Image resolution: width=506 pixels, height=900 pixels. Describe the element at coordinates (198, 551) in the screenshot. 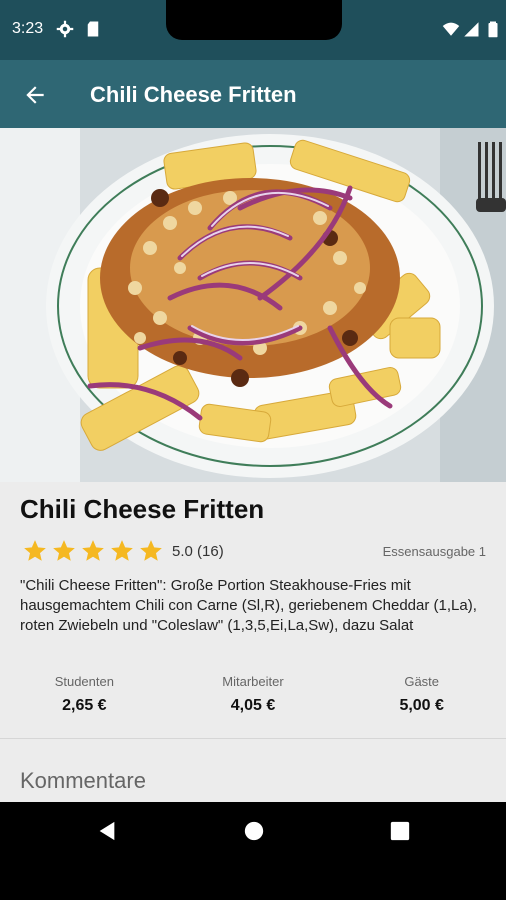

I see `rating-text: 5.0 (16)` at that location.